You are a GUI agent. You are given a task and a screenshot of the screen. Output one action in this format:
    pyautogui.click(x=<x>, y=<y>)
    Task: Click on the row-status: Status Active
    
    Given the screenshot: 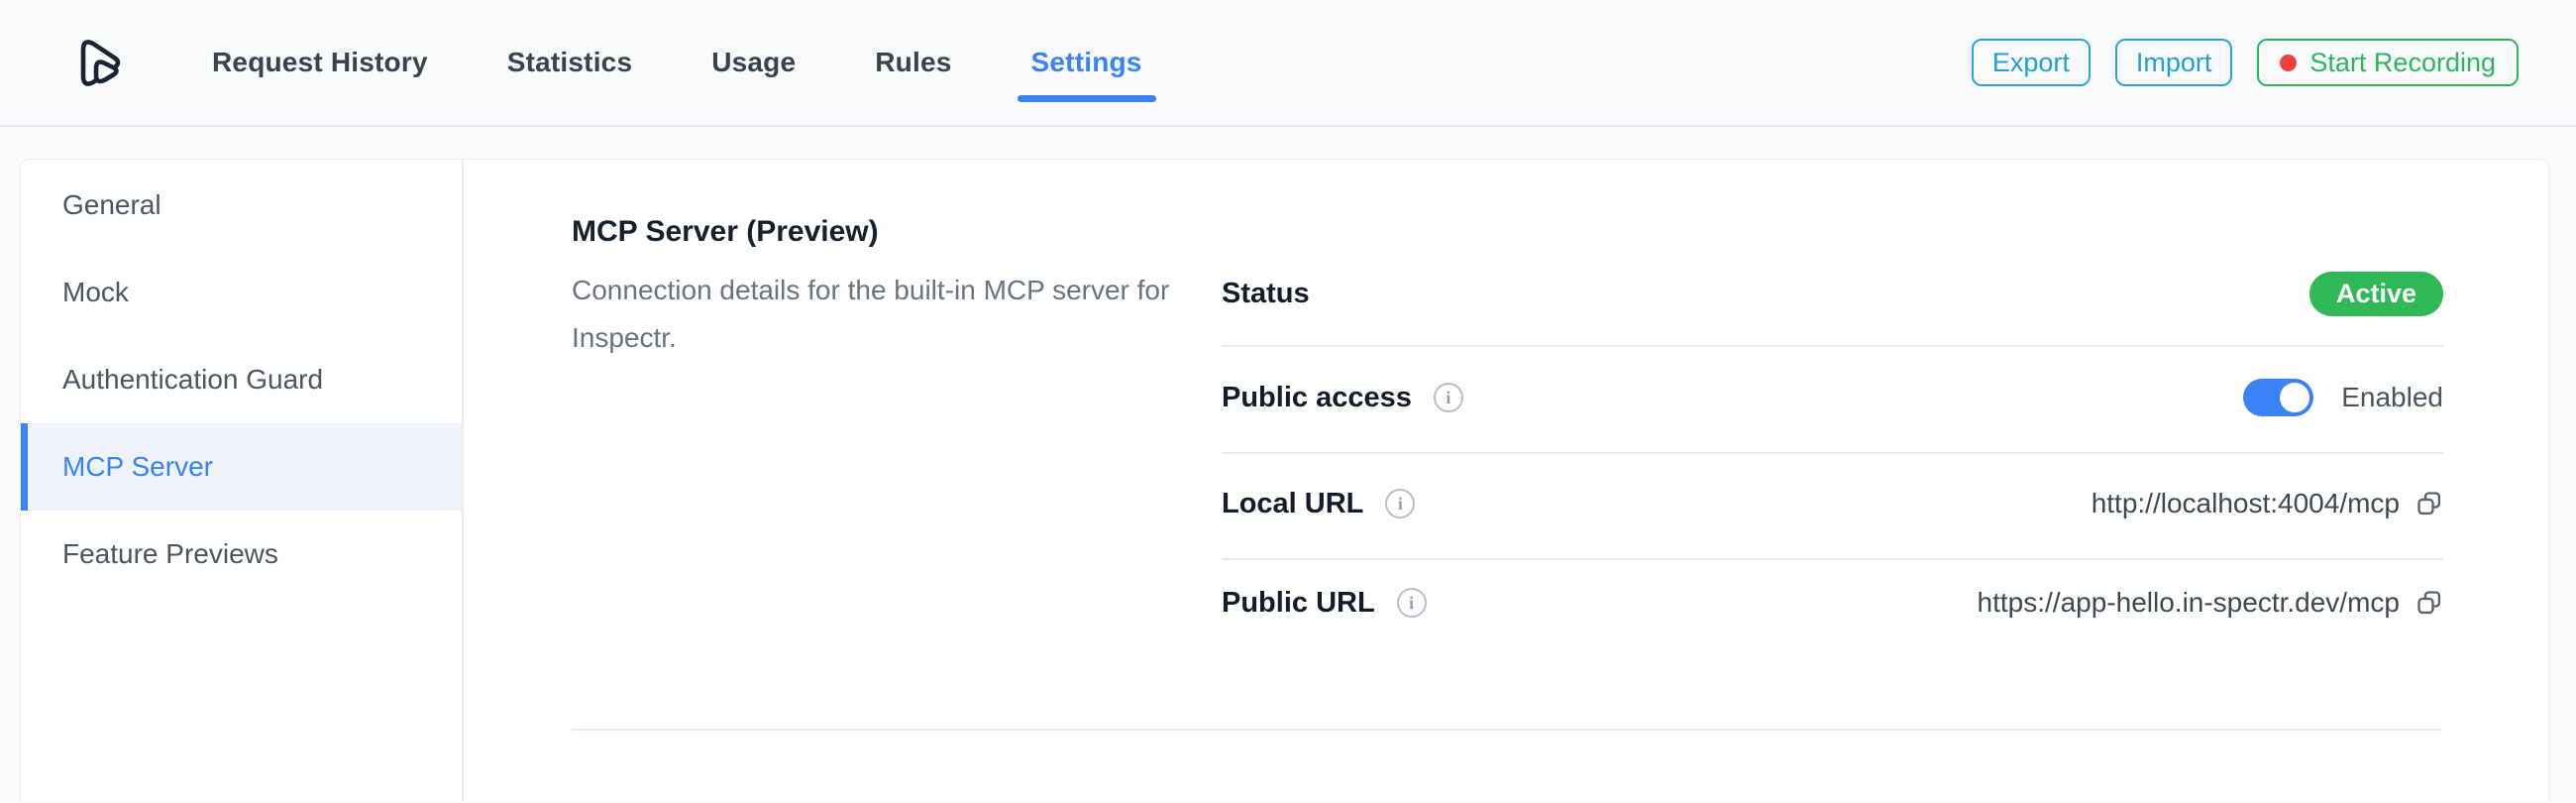 What is the action you would take?
    pyautogui.click(x=1832, y=294)
    